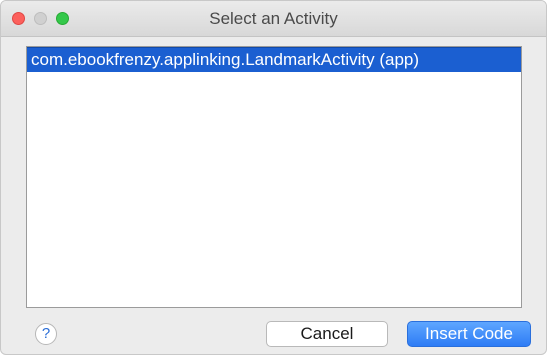 The width and height of the screenshot is (547, 355). I want to click on cancel-button: Cancel, so click(327, 334).